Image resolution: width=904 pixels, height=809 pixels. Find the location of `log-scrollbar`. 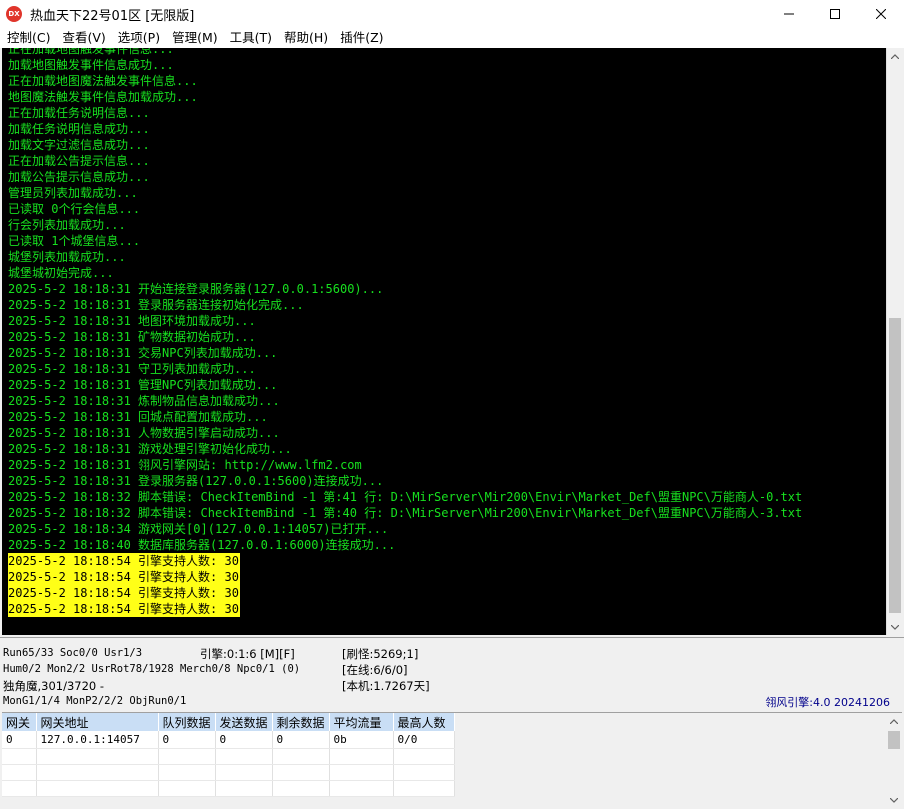

log-scrollbar is located at coordinates (894, 341).